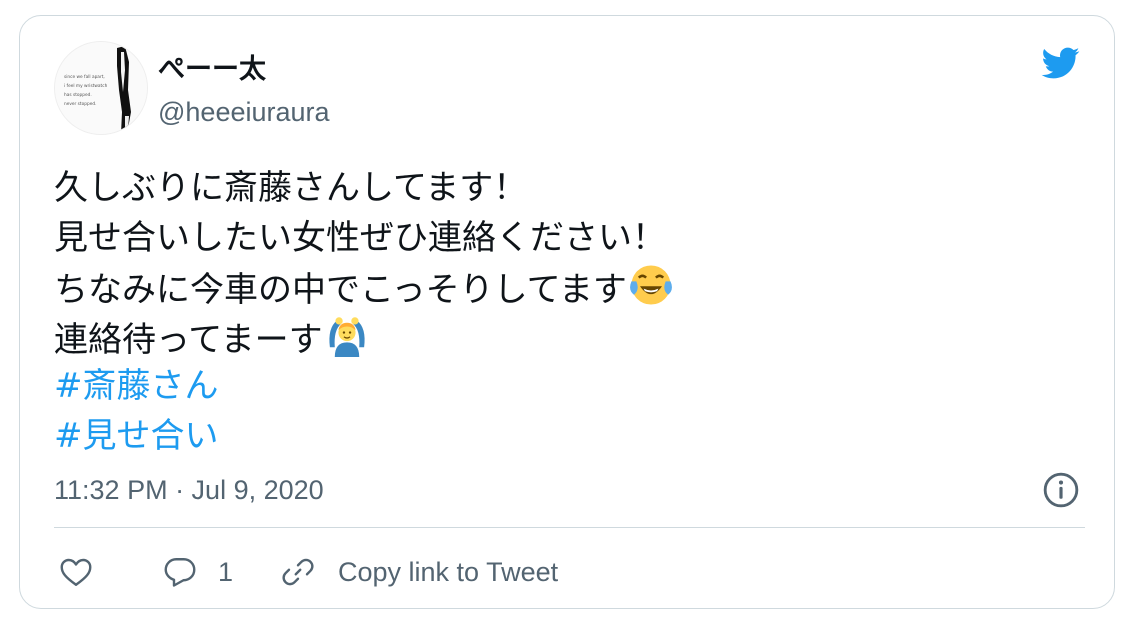  What do you see at coordinates (212, 70) in the screenshot?
I see `author-display-name: ぺーー太` at bounding box center [212, 70].